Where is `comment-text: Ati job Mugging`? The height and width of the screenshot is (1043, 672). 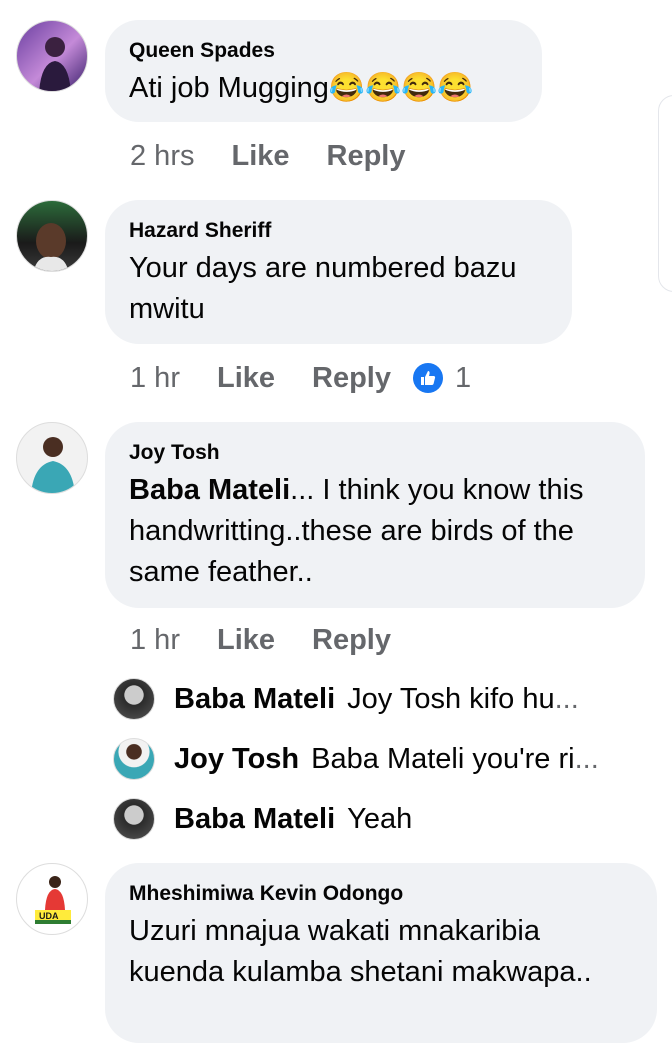
comment-text: Ati job Mugging is located at coordinates (229, 88).